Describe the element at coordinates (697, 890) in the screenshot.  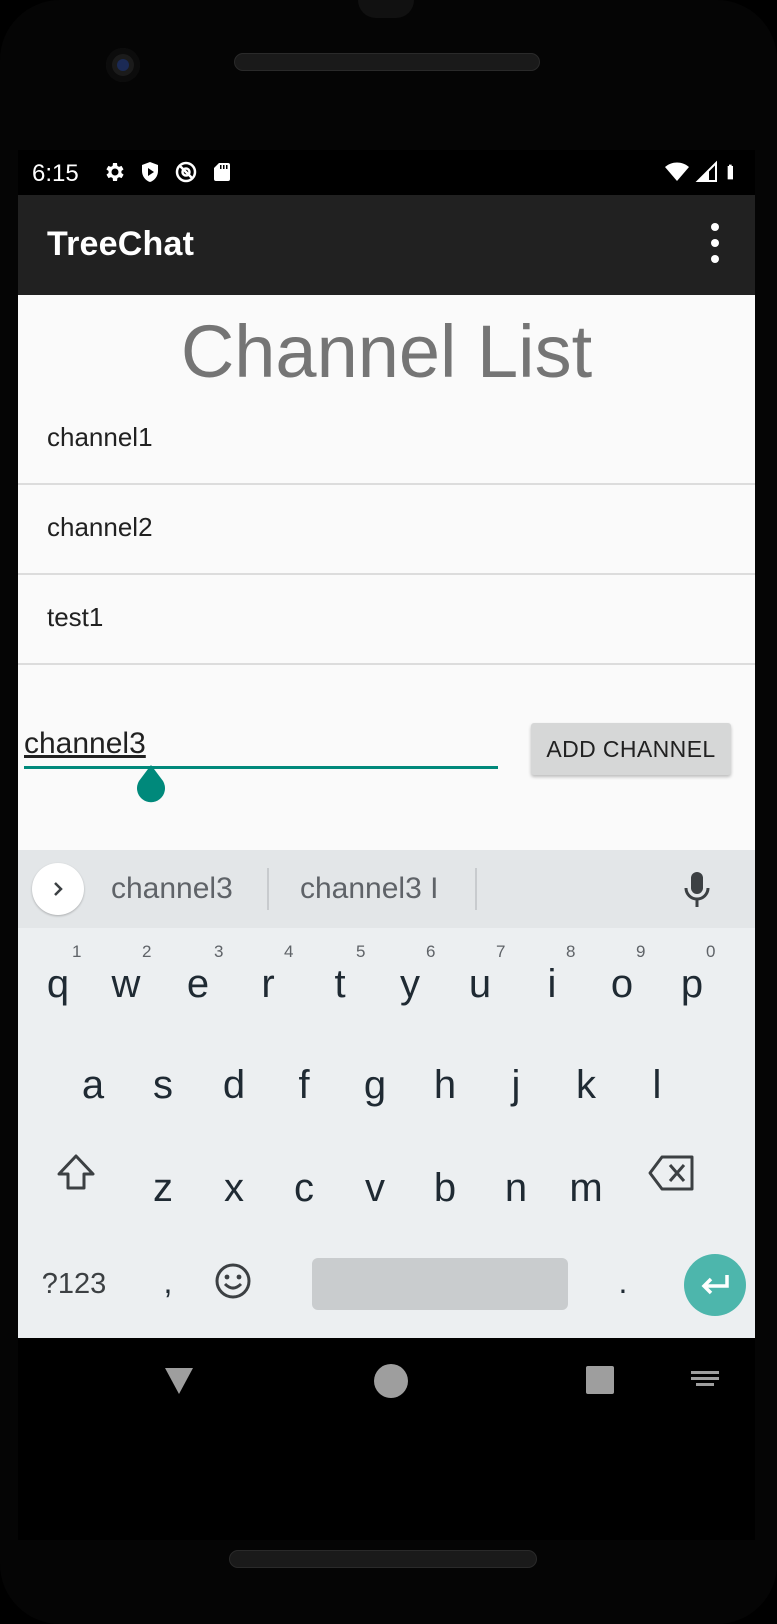
I see `microphone-icon` at that location.